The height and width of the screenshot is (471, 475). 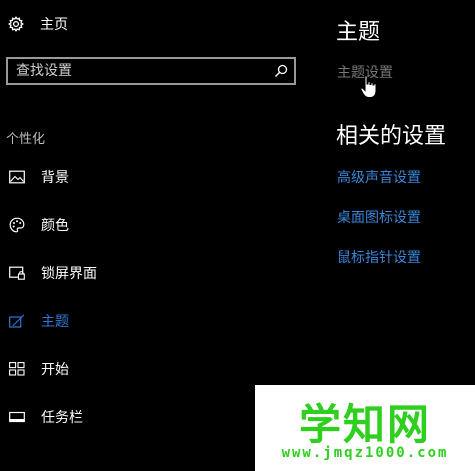 What do you see at coordinates (69, 274) in the screenshot?
I see `sidebar-item-label: 锁屏界面` at bounding box center [69, 274].